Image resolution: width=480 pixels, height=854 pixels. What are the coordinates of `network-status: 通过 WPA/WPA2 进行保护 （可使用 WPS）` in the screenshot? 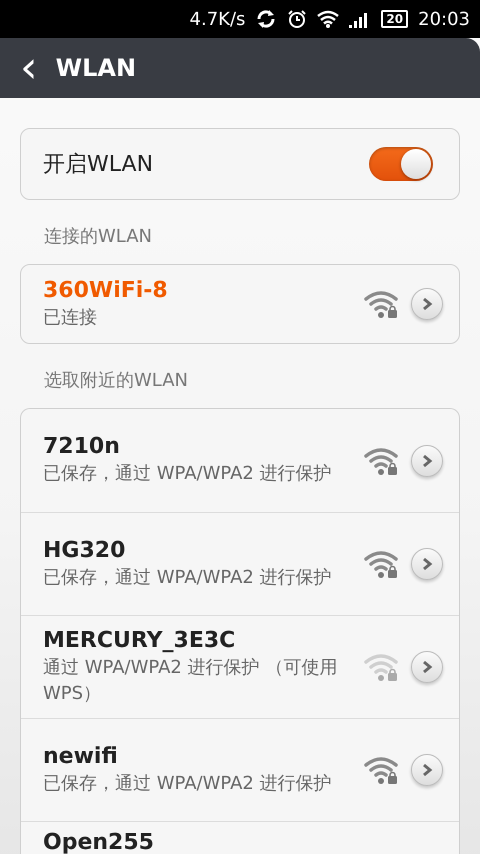 It's located at (190, 681).